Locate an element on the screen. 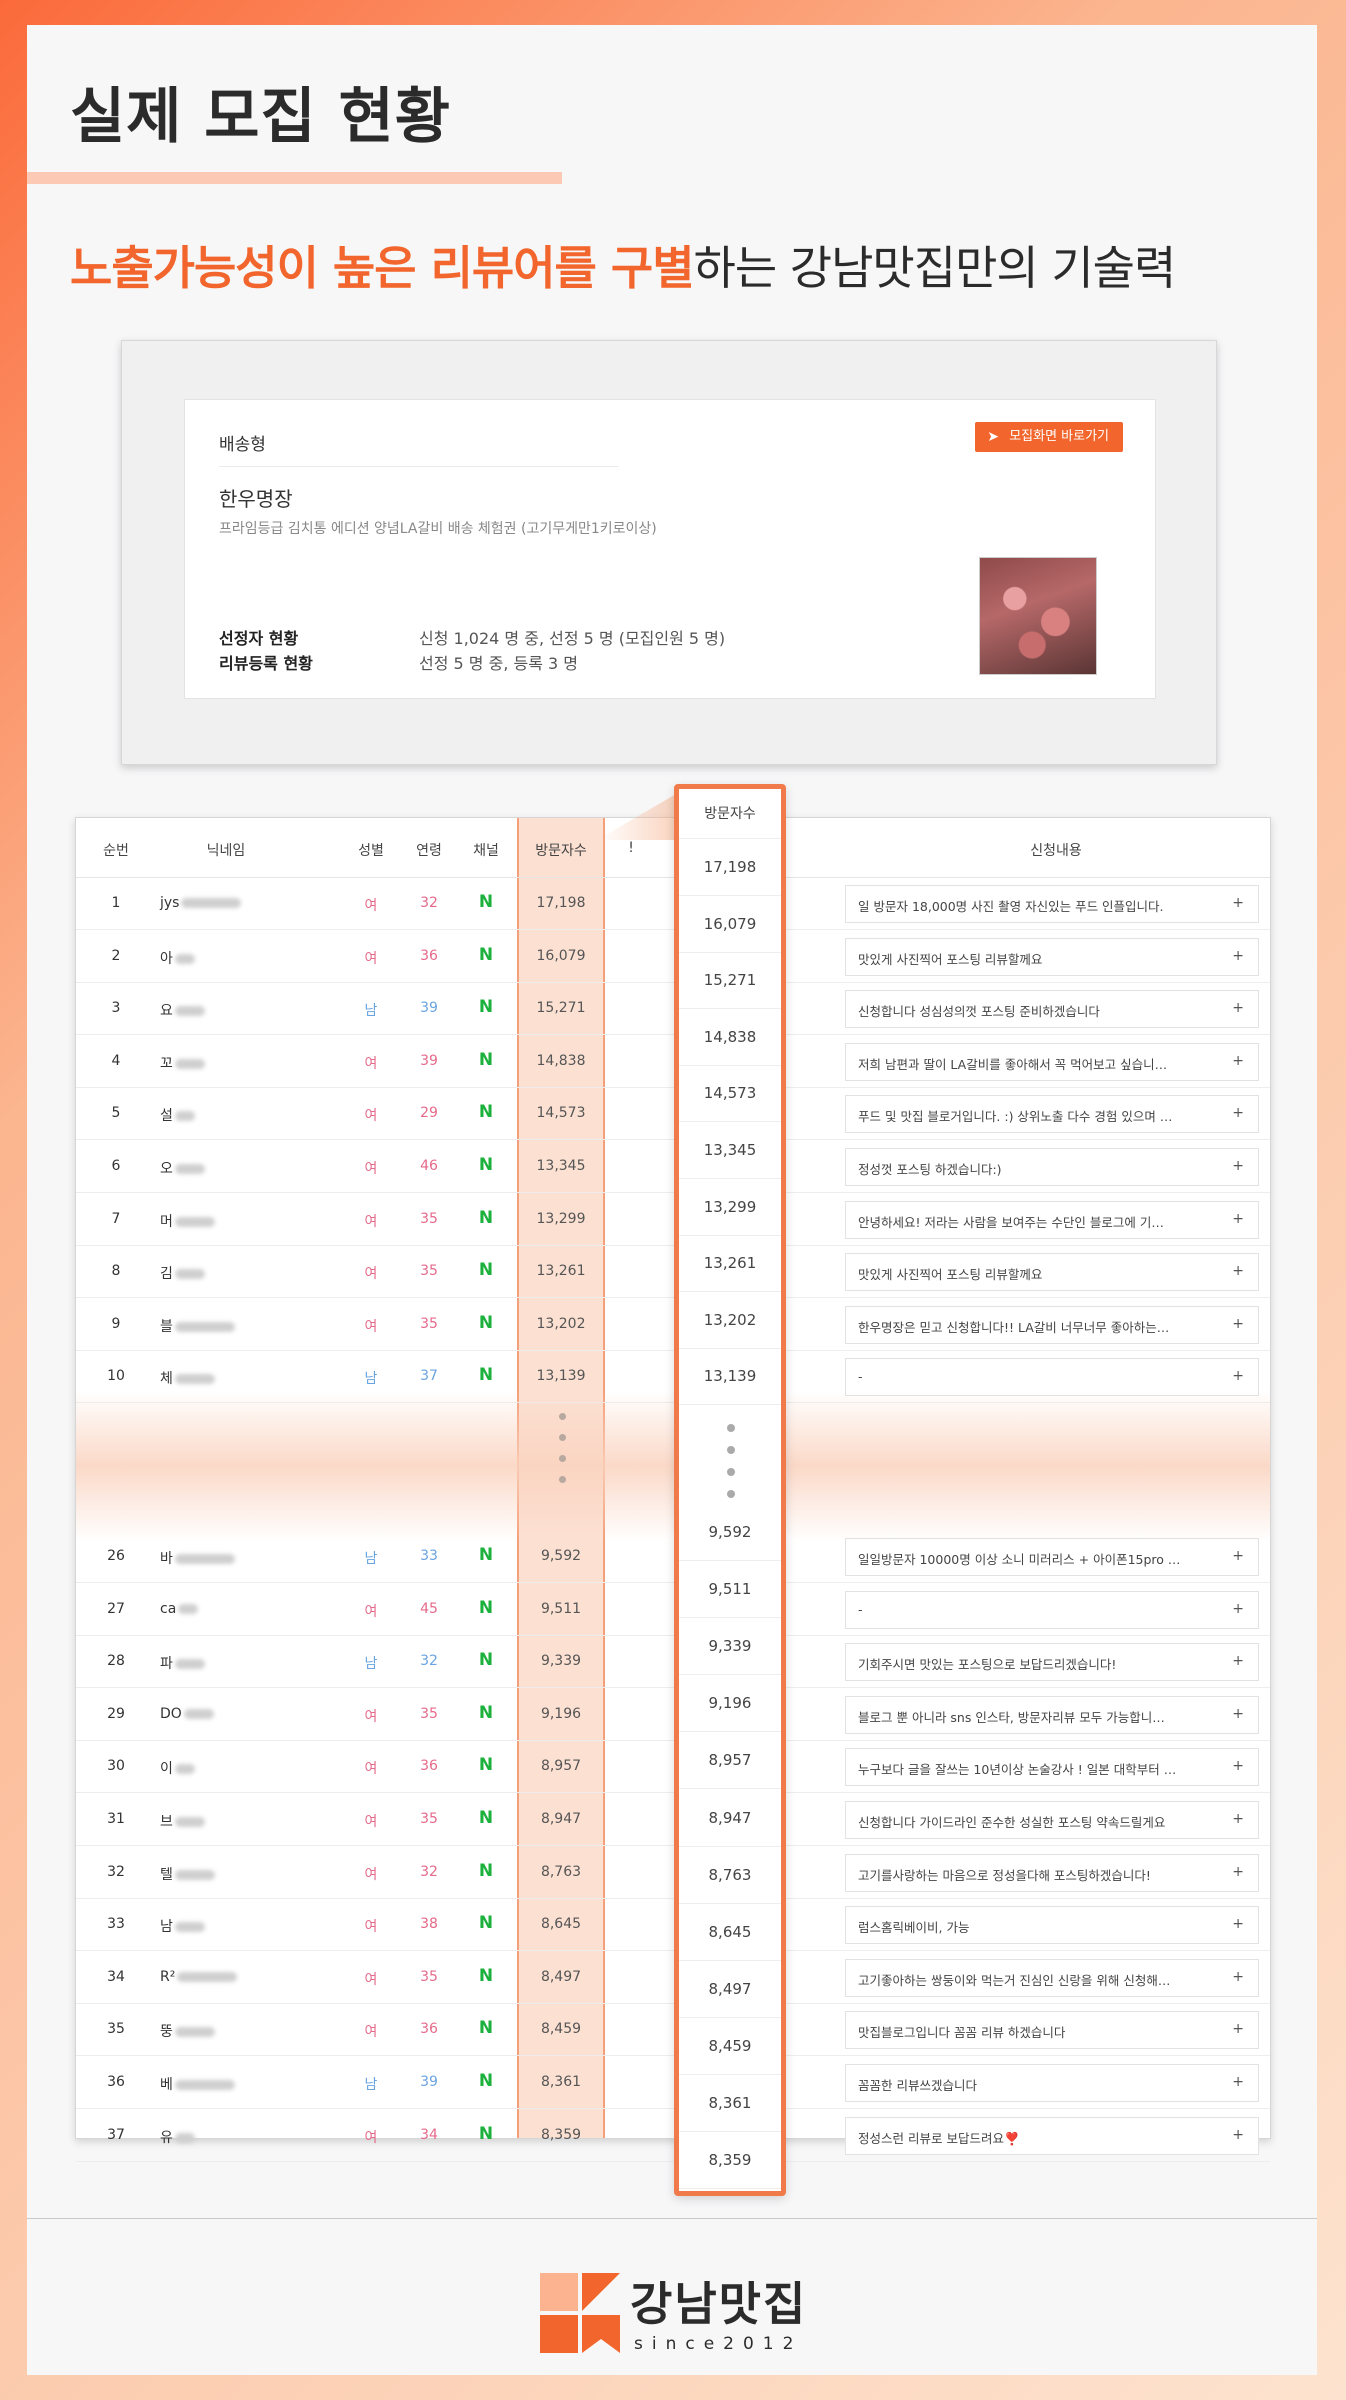  row-rank: 27 is located at coordinates (116, 1608).